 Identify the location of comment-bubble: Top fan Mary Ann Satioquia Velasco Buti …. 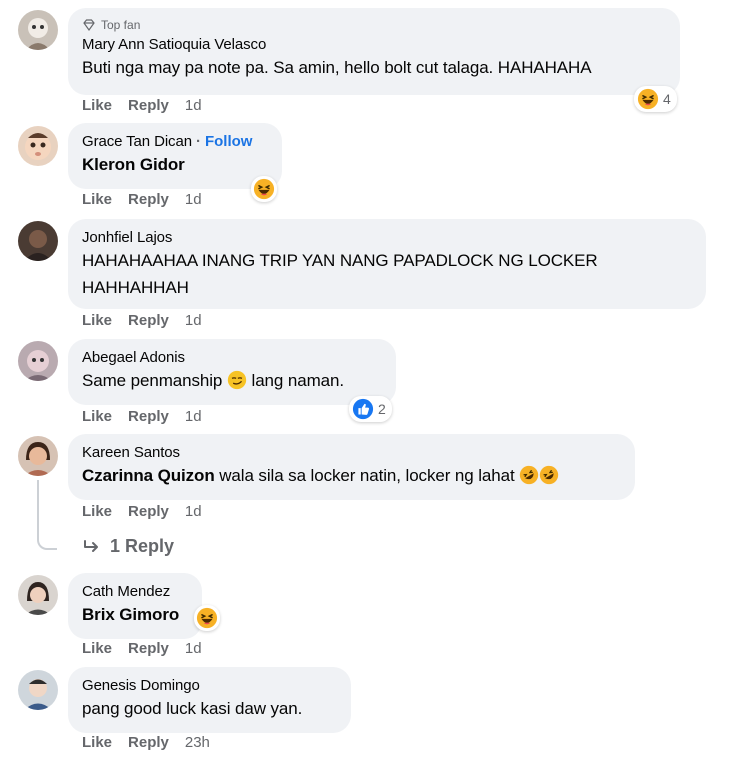
(374, 51).